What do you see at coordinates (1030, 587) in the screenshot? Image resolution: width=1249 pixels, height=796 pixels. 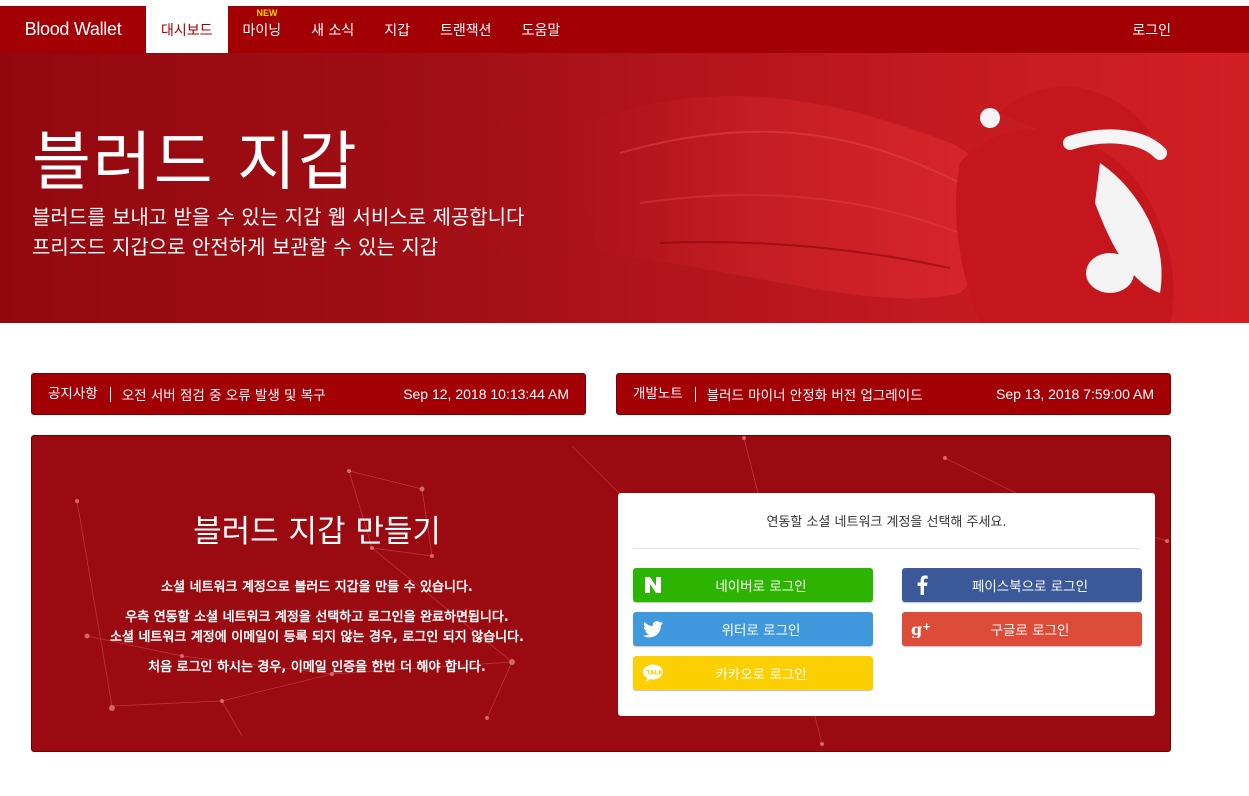 I see `button-label: 페이스북으로 로그인` at bounding box center [1030, 587].